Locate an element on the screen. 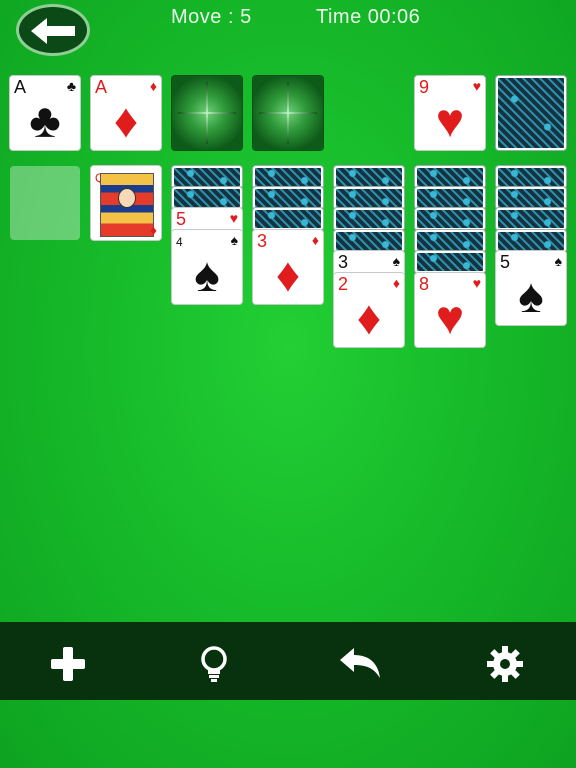 This screenshot has width=576, height=768. card-rank: 8 is located at coordinates (424, 284).